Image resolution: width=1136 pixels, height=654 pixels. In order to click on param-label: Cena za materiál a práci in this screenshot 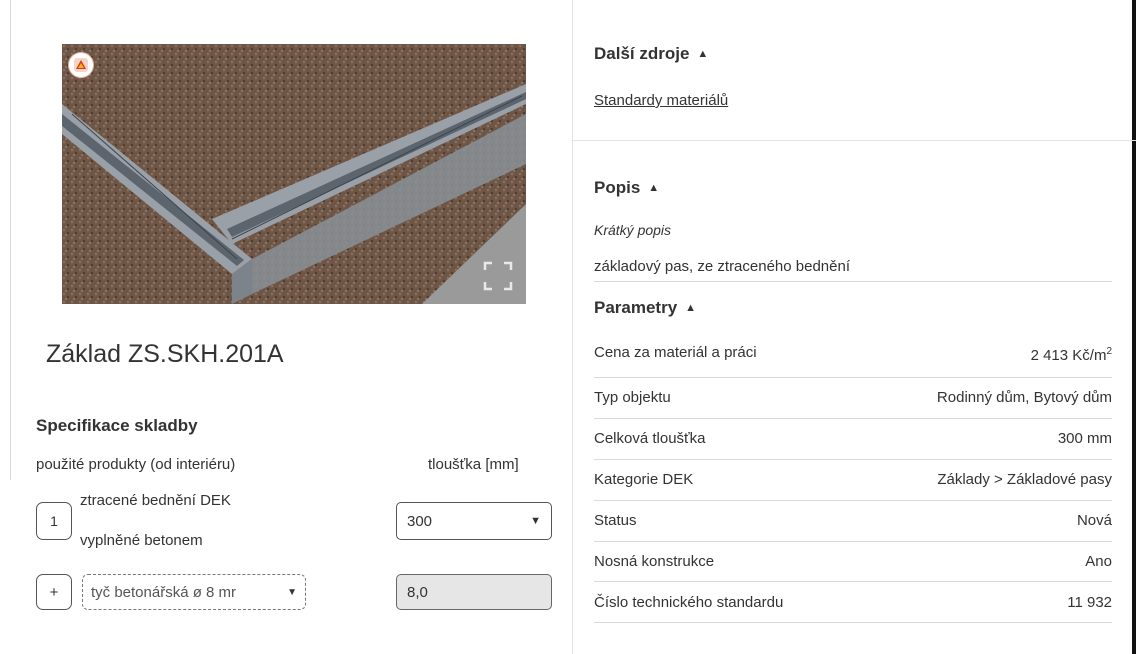, I will do `click(675, 352)`.